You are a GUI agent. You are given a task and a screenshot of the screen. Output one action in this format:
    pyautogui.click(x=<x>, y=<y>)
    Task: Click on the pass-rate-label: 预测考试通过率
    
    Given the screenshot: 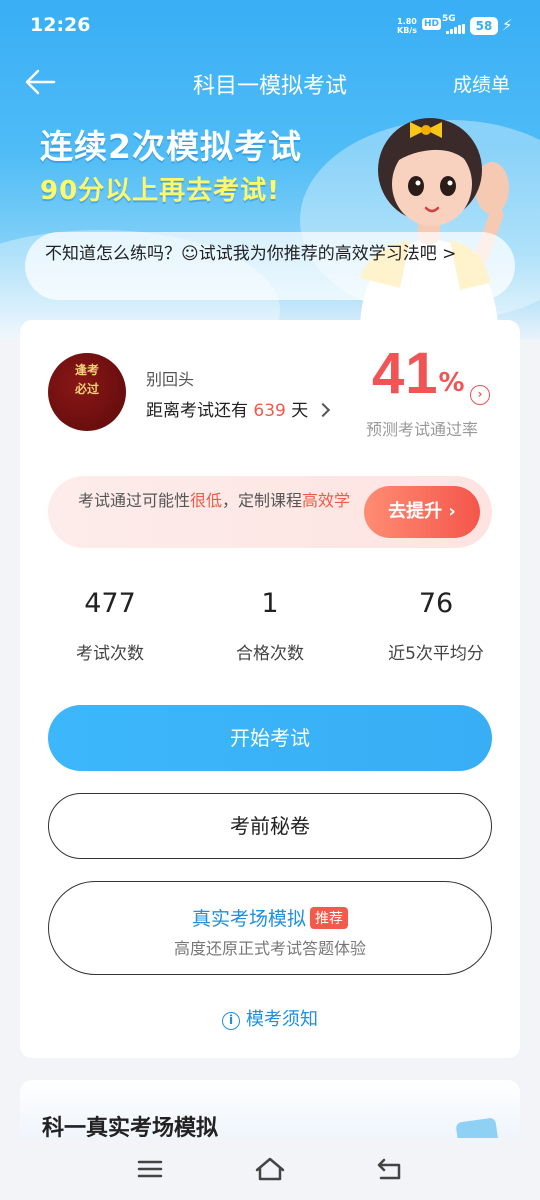 What is the action you would take?
    pyautogui.click(x=422, y=429)
    